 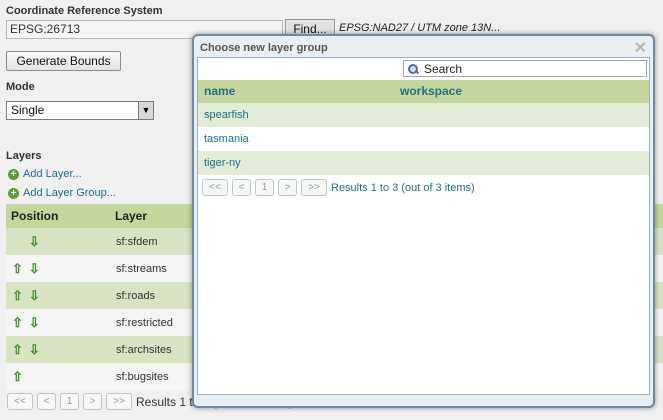 What do you see at coordinates (137, 241) in the screenshot?
I see `layer-name: sf:sfdem` at bounding box center [137, 241].